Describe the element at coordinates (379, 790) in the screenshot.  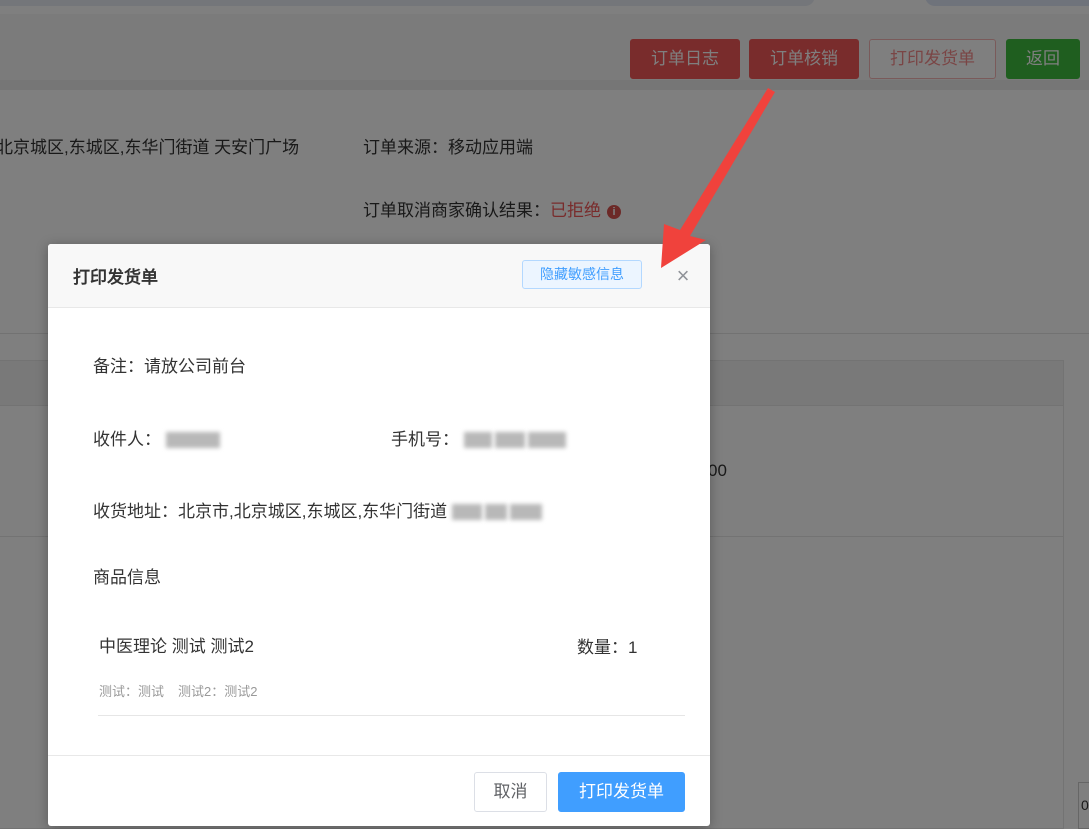
I see `dialog-footer: 取消 打印发货单` at that location.